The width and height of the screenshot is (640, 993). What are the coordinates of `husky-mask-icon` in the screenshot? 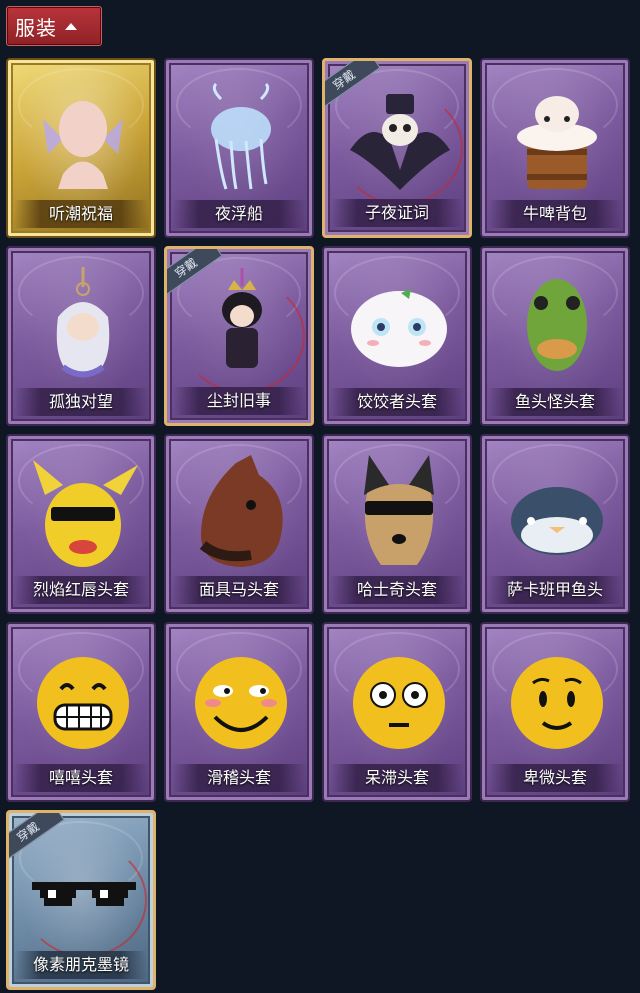 It's located at (397, 515).